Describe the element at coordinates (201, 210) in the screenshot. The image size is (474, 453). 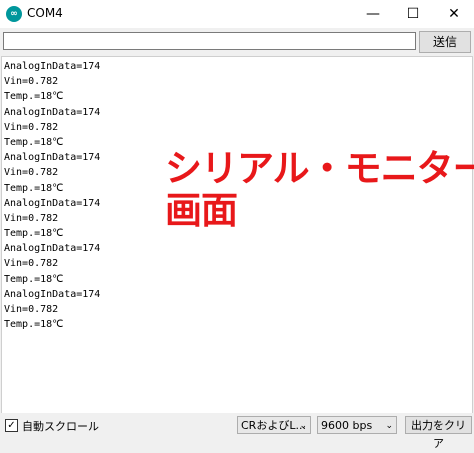
I see `annotation-line-2: 画面` at that location.